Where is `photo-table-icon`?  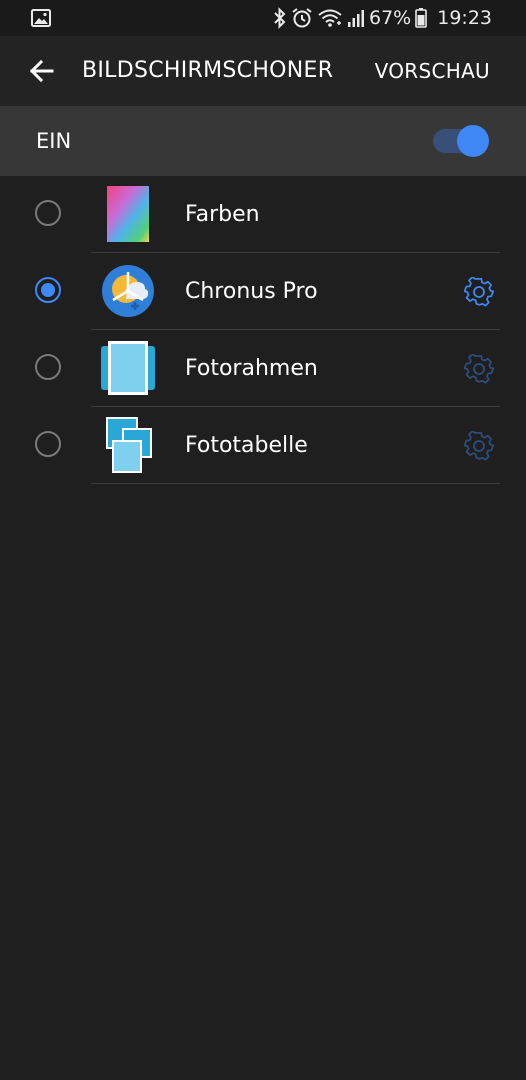
photo-table-icon is located at coordinates (128, 445).